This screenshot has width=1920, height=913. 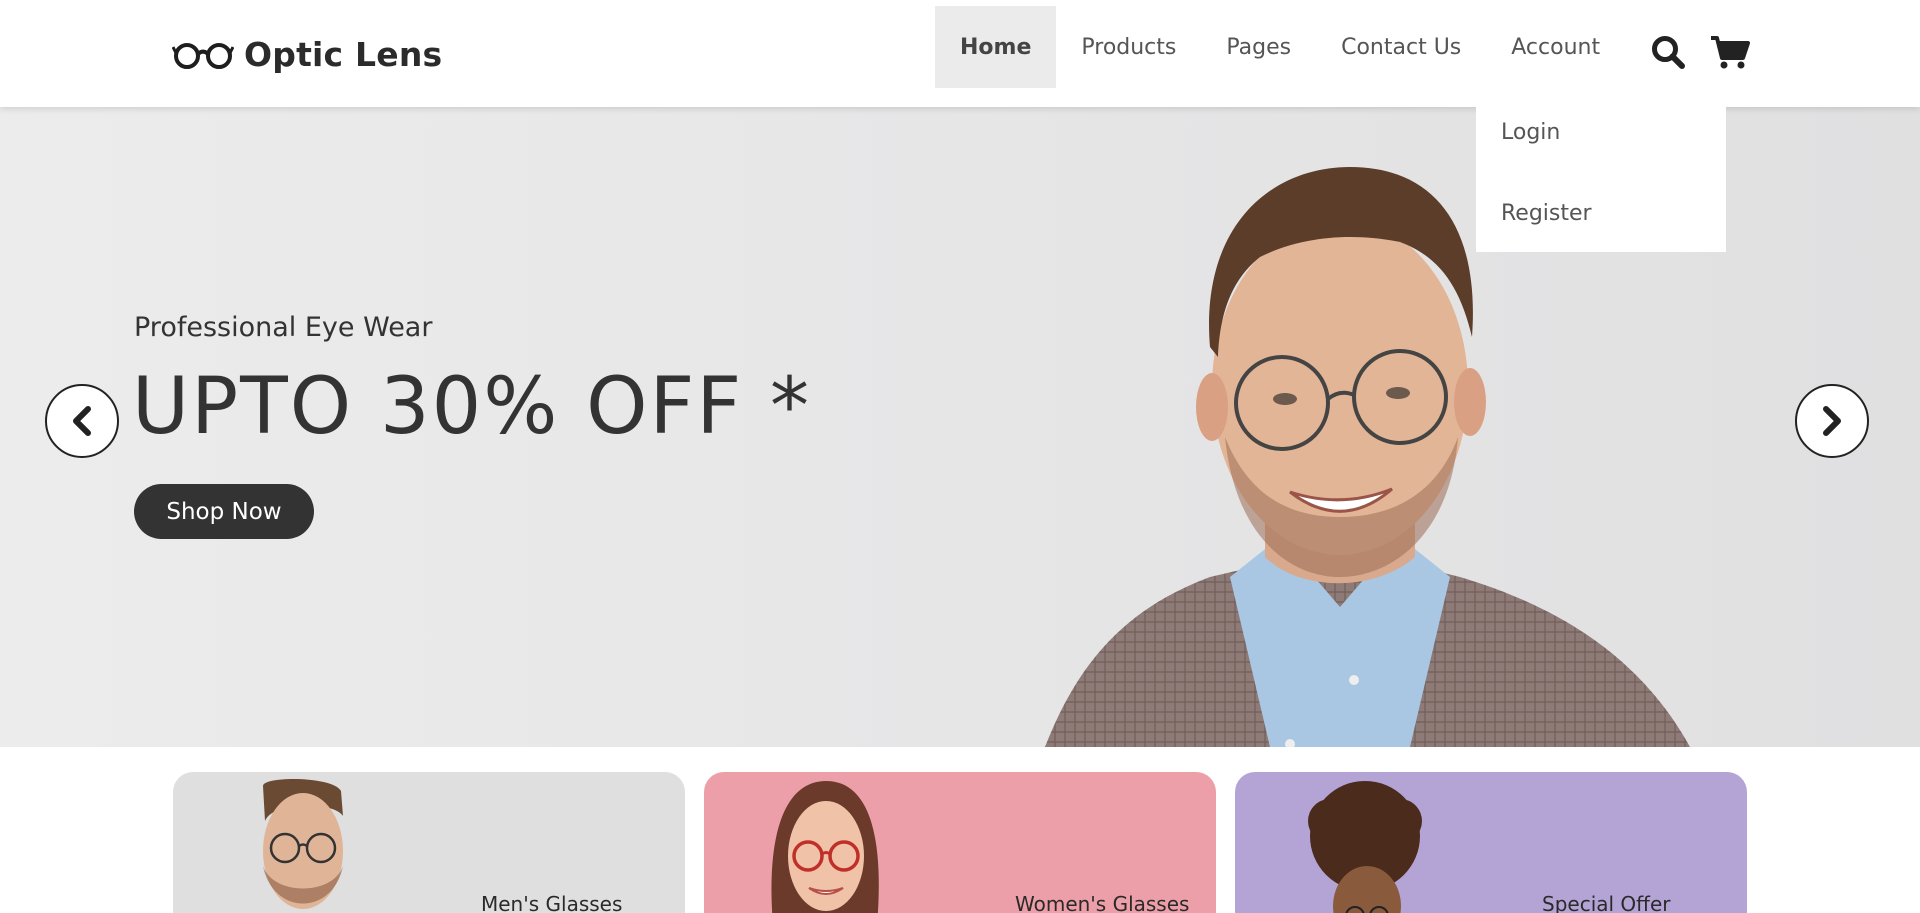 I want to click on account-dropdown: Login Register, so click(x=1601, y=172).